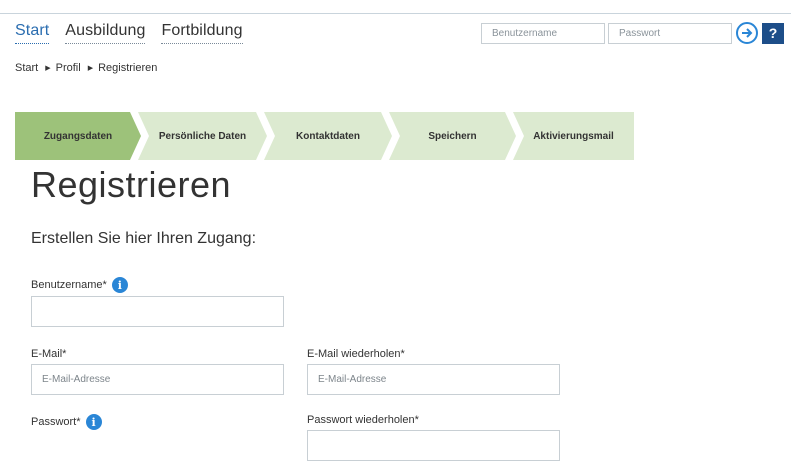 This screenshot has height=461, width=791. I want to click on password-label: Passwort*, so click(56, 422).